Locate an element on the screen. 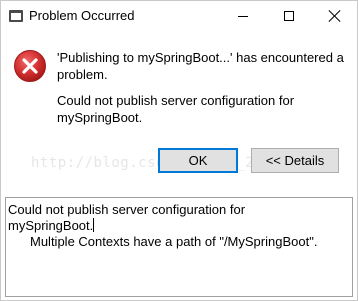 The width and height of the screenshot is (358, 301). minimize-icon is located at coordinates (243, 16).